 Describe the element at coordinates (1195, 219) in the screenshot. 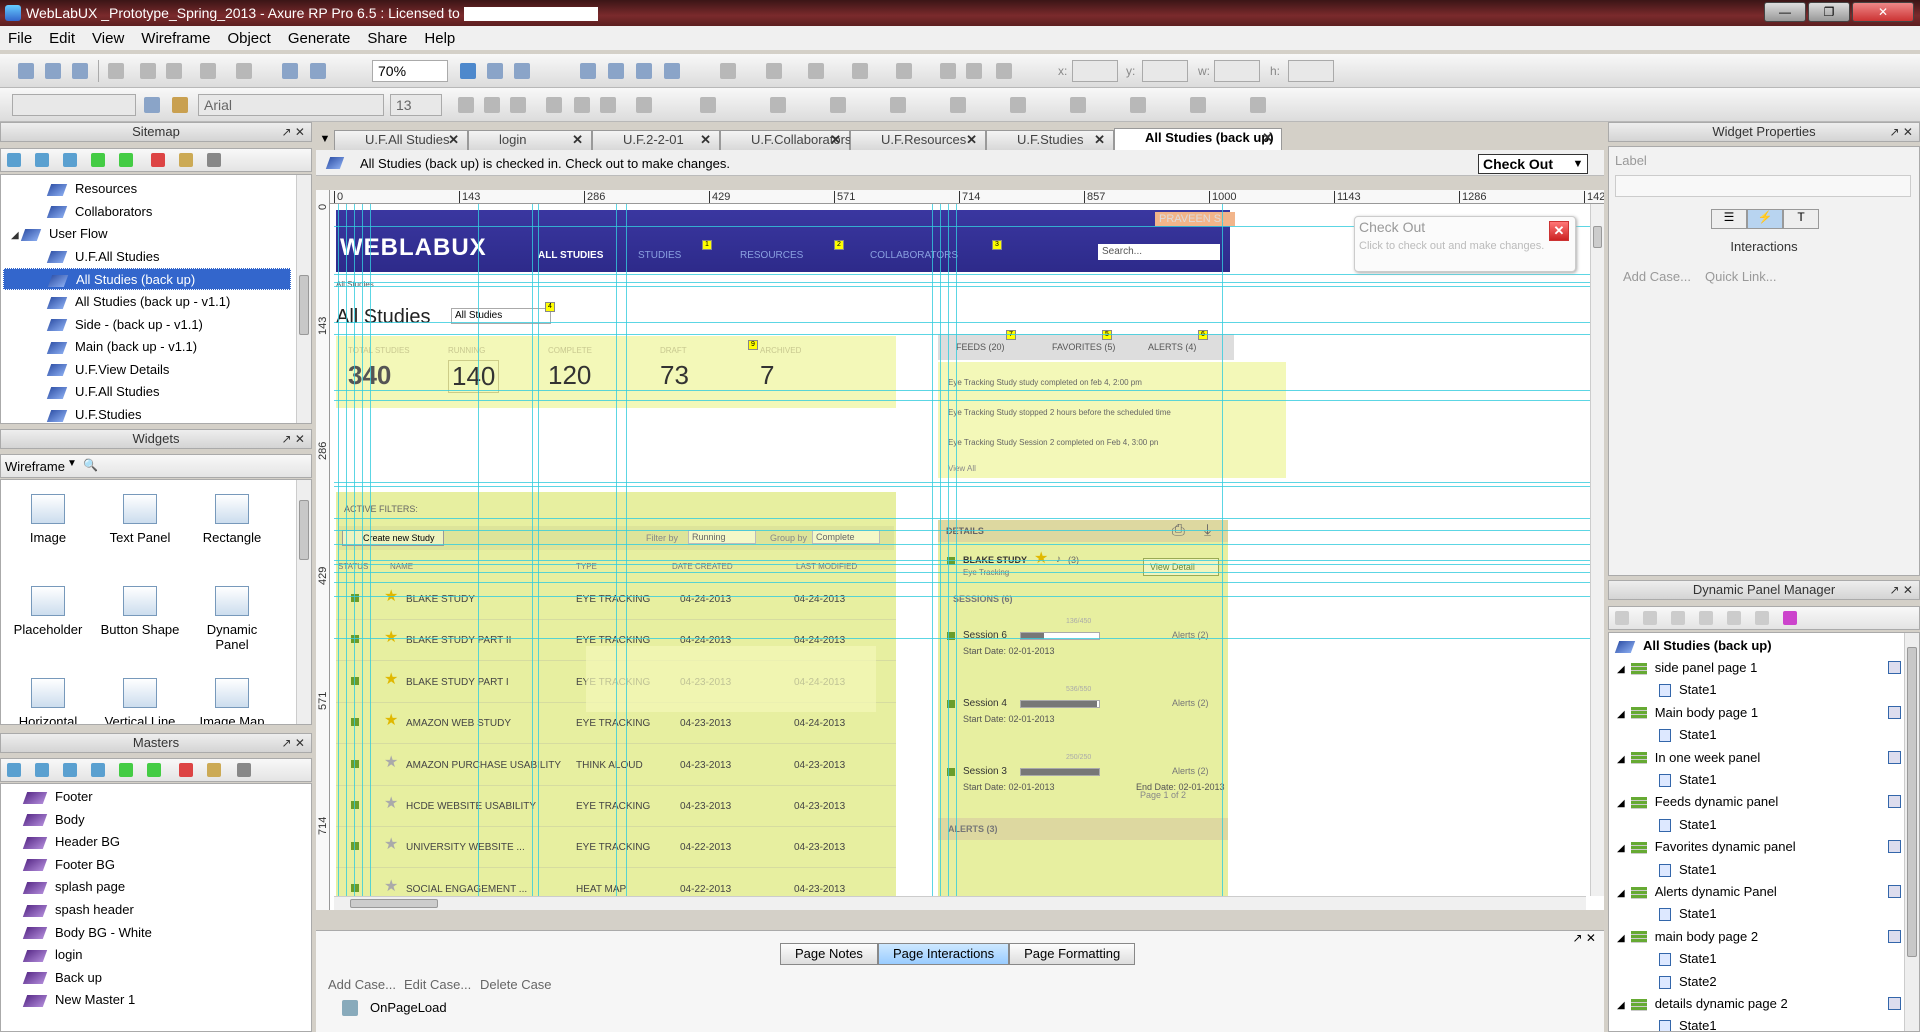

I see `user-menu: PRAVEEN S.` at that location.